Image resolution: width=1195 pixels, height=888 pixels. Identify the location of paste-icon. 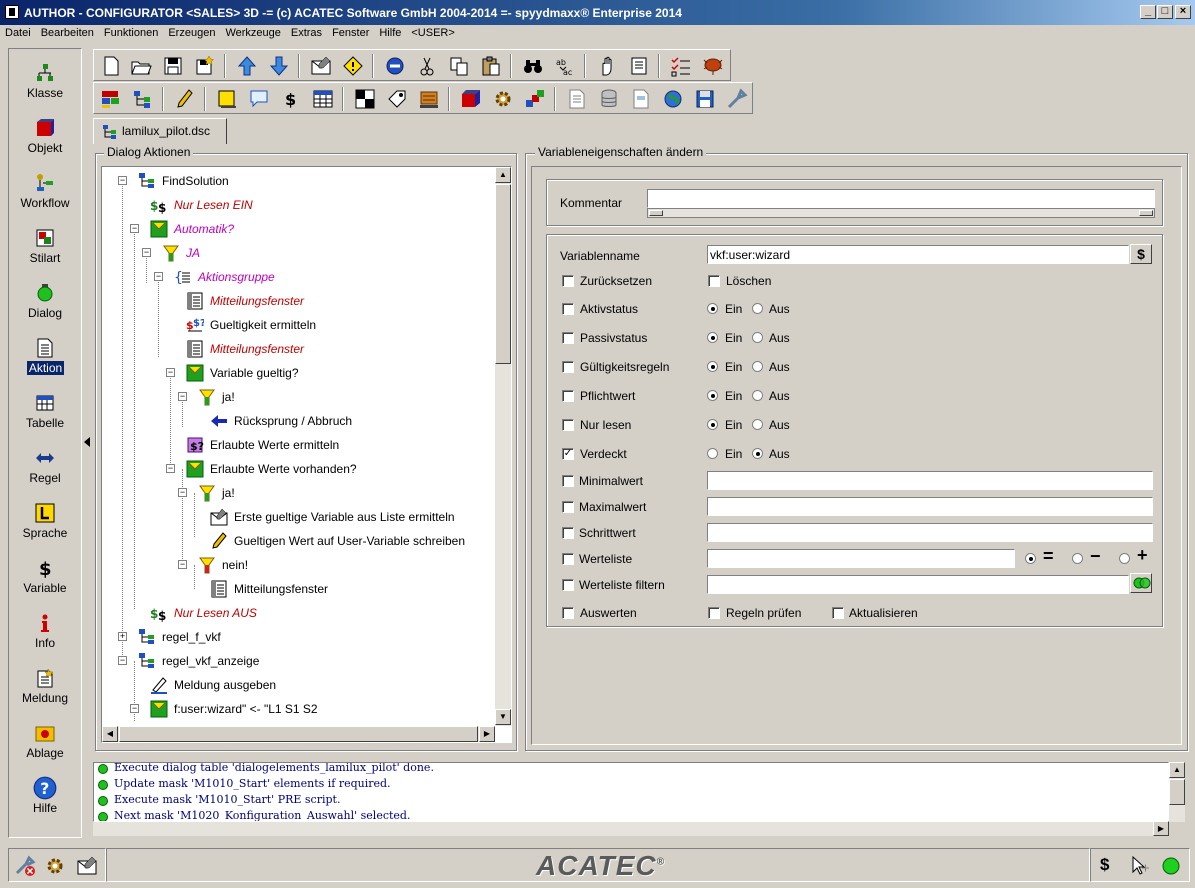
(491, 66).